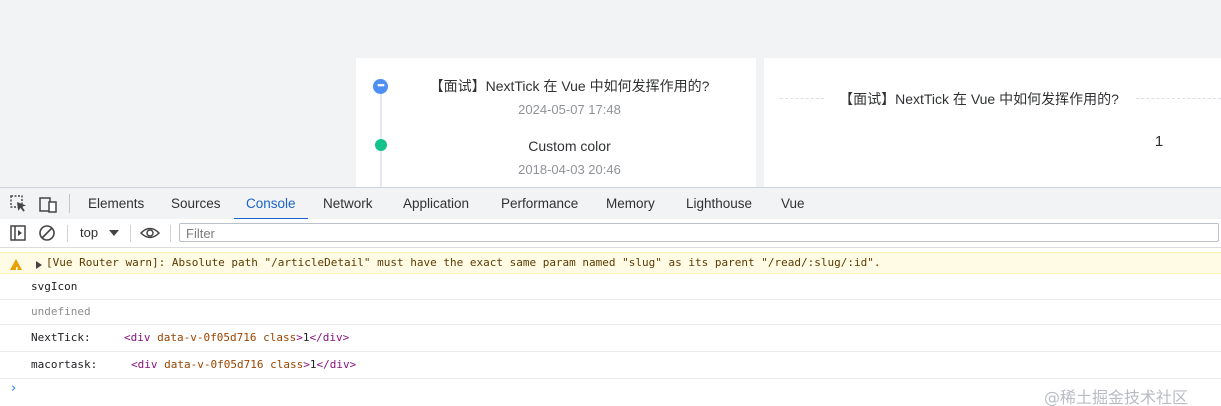 Image resolution: width=1221 pixels, height=406 pixels. I want to click on tab-vue: Vue, so click(793, 203).